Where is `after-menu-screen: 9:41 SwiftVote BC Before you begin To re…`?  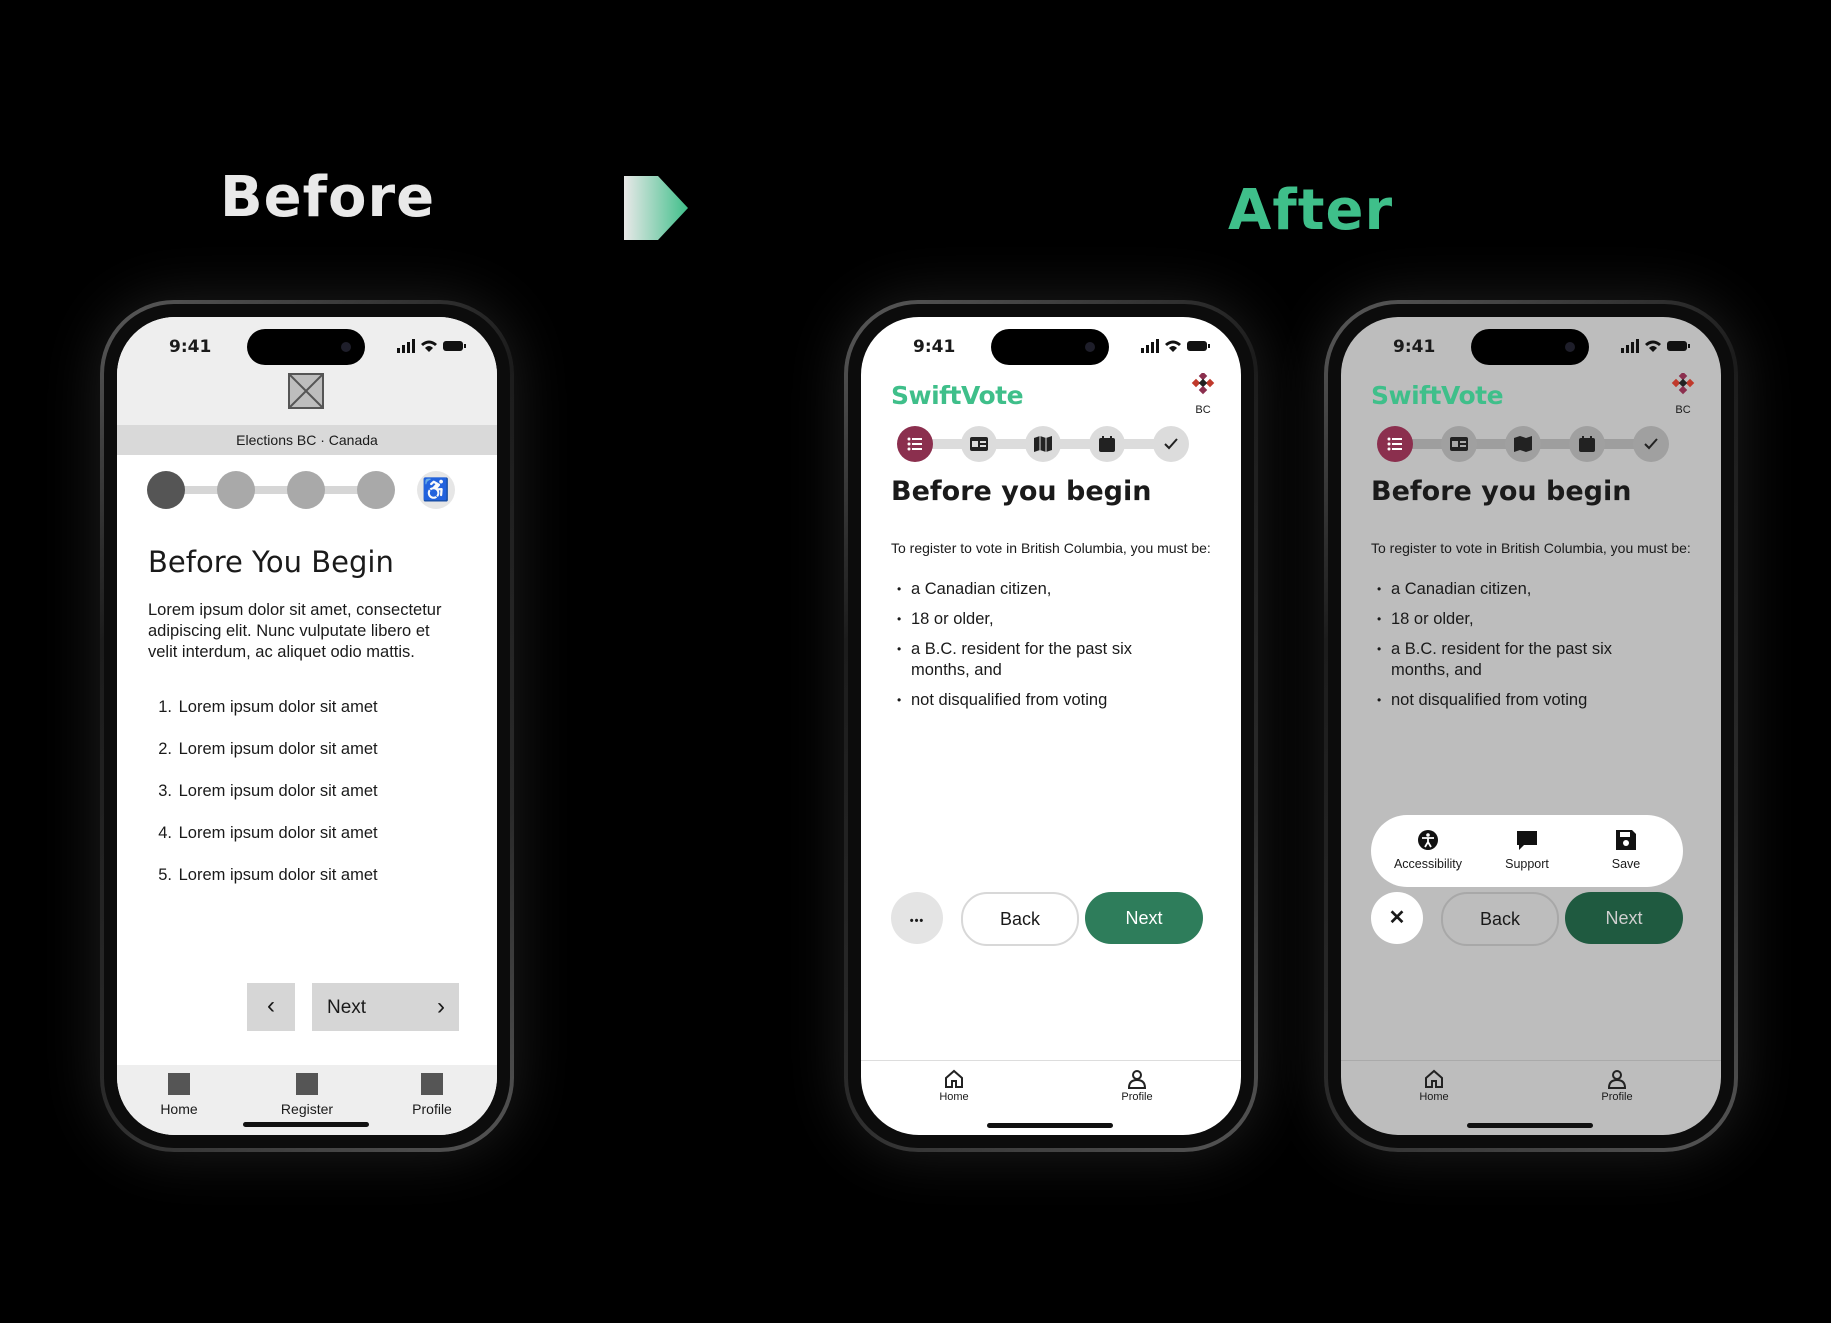
after-menu-screen: 9:41 SwiftVote BC Before you begin To re… is located at coordinates (1531, 726).